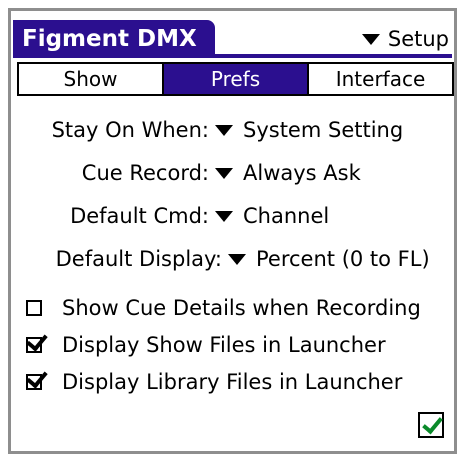 This screenshot has width=469, height=462. I want to click on option-show-cue-details: Show Cue Details when Recording, so click(223, 308).